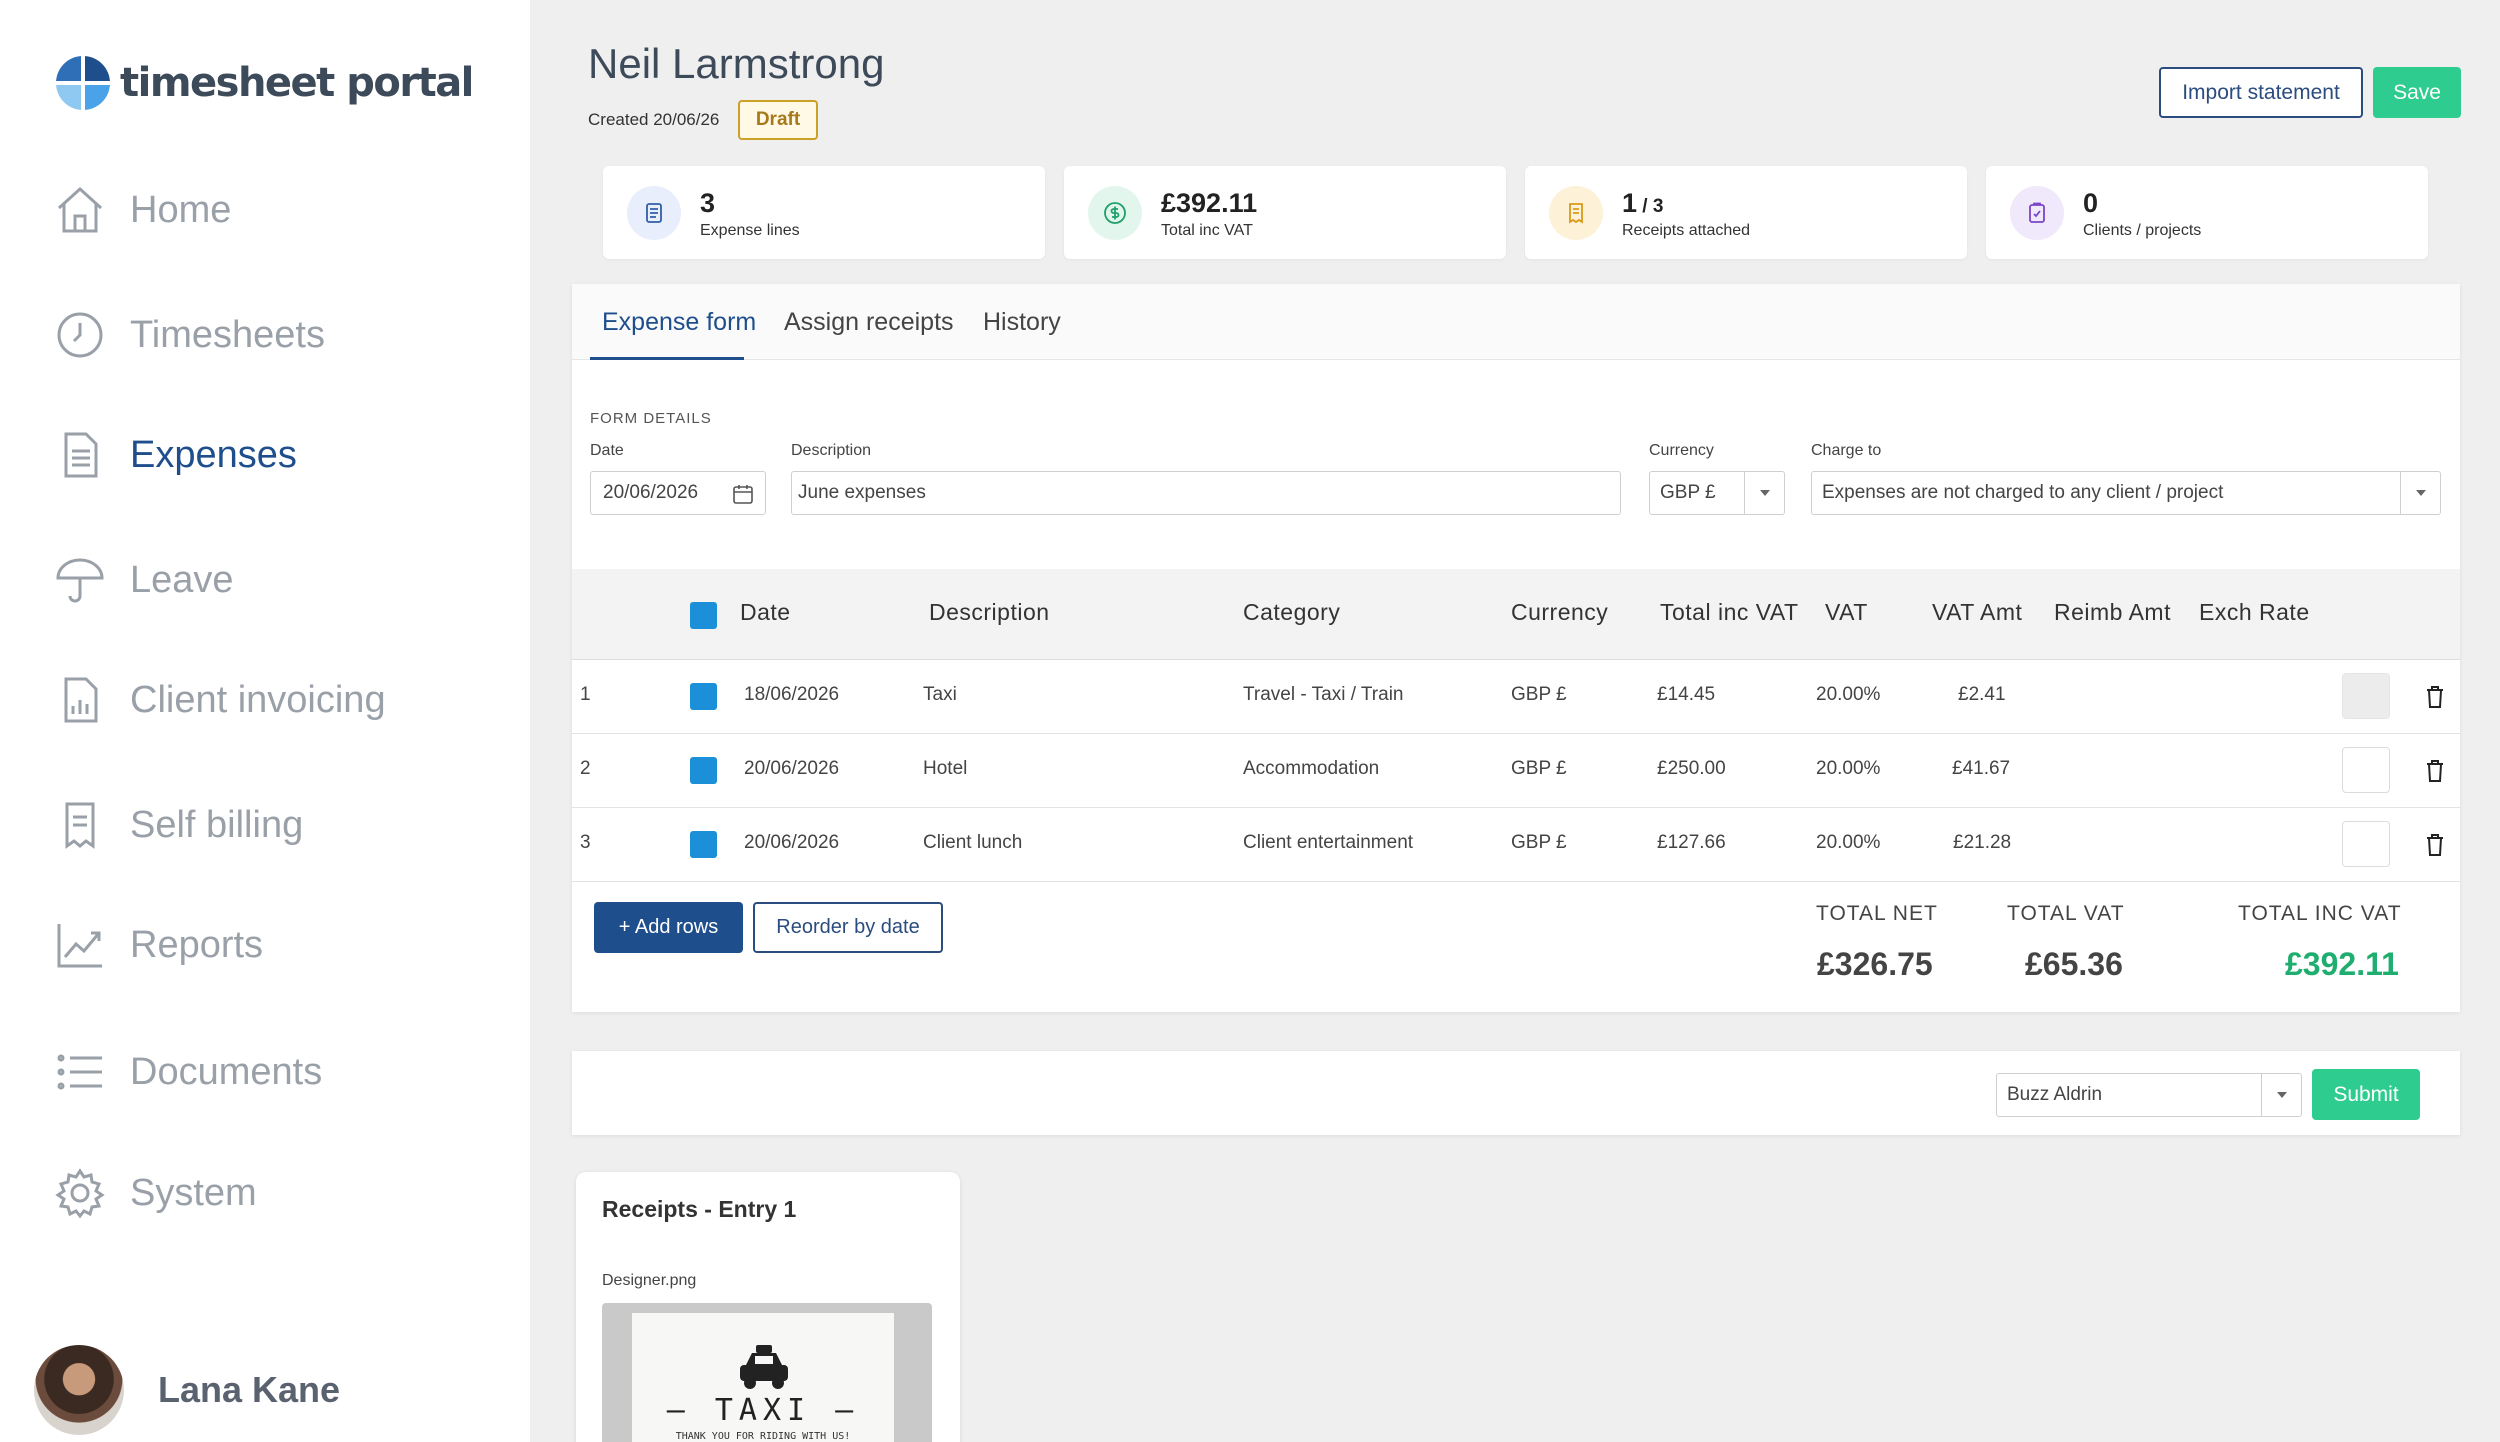 This screenshot has width=2500, height=1442. Describe the element at coordinates (2254, 612) in the screenshot. I see `column-header: Exch Rate` at that location.